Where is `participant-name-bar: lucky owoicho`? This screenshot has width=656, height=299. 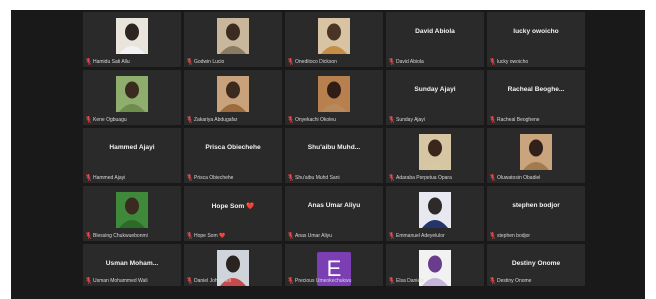
participant-name-bar: lucky owoicho is located at coordinates (507, 61).